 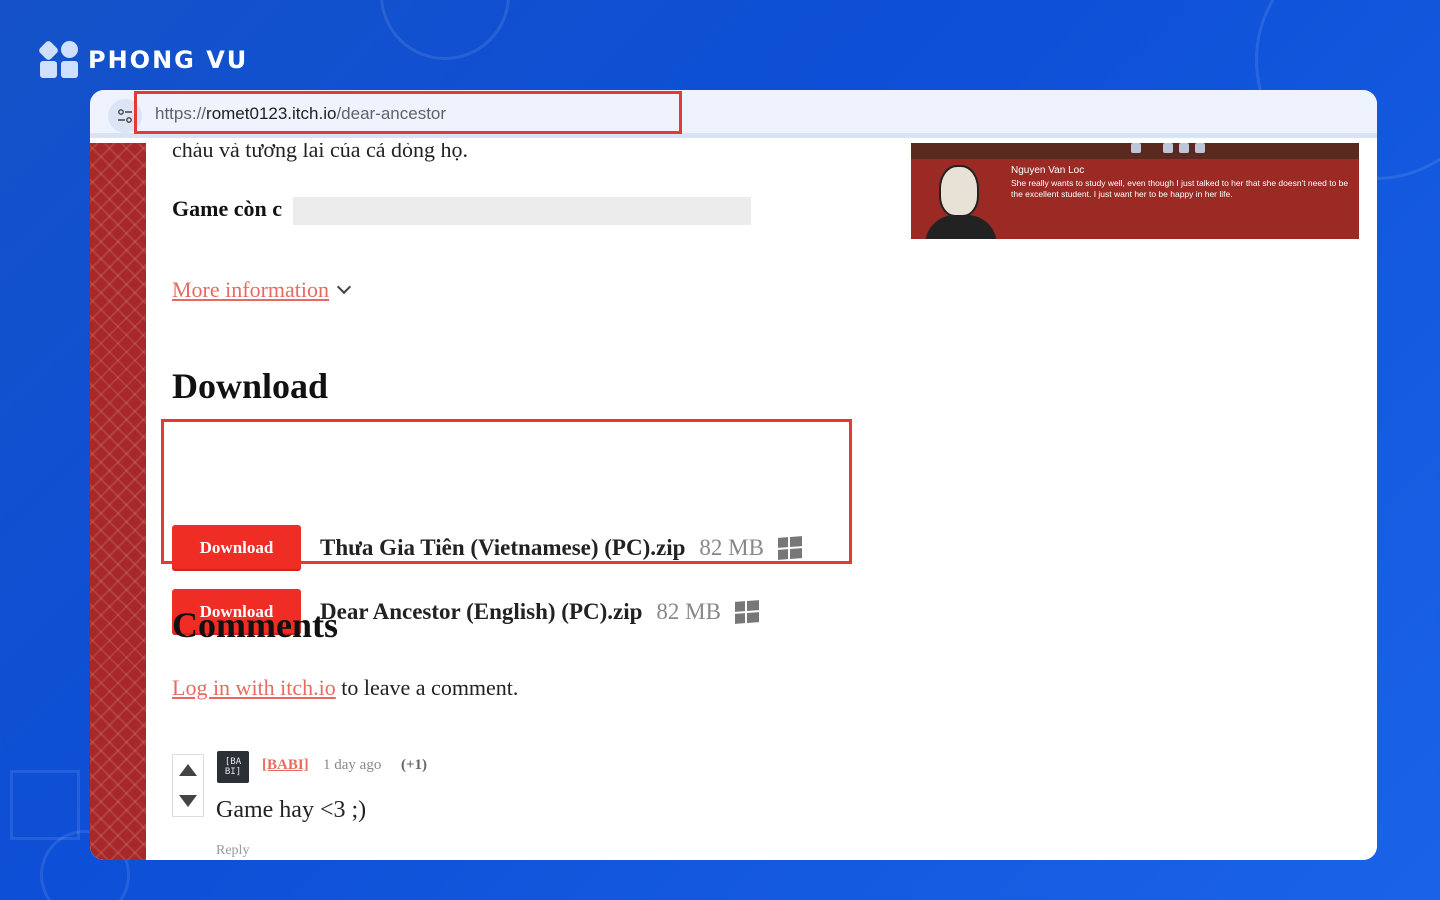 What do you see at coordinates (188, 770) in the screenshot?
I see `upvote-icon` at bounding box center [188, 770].